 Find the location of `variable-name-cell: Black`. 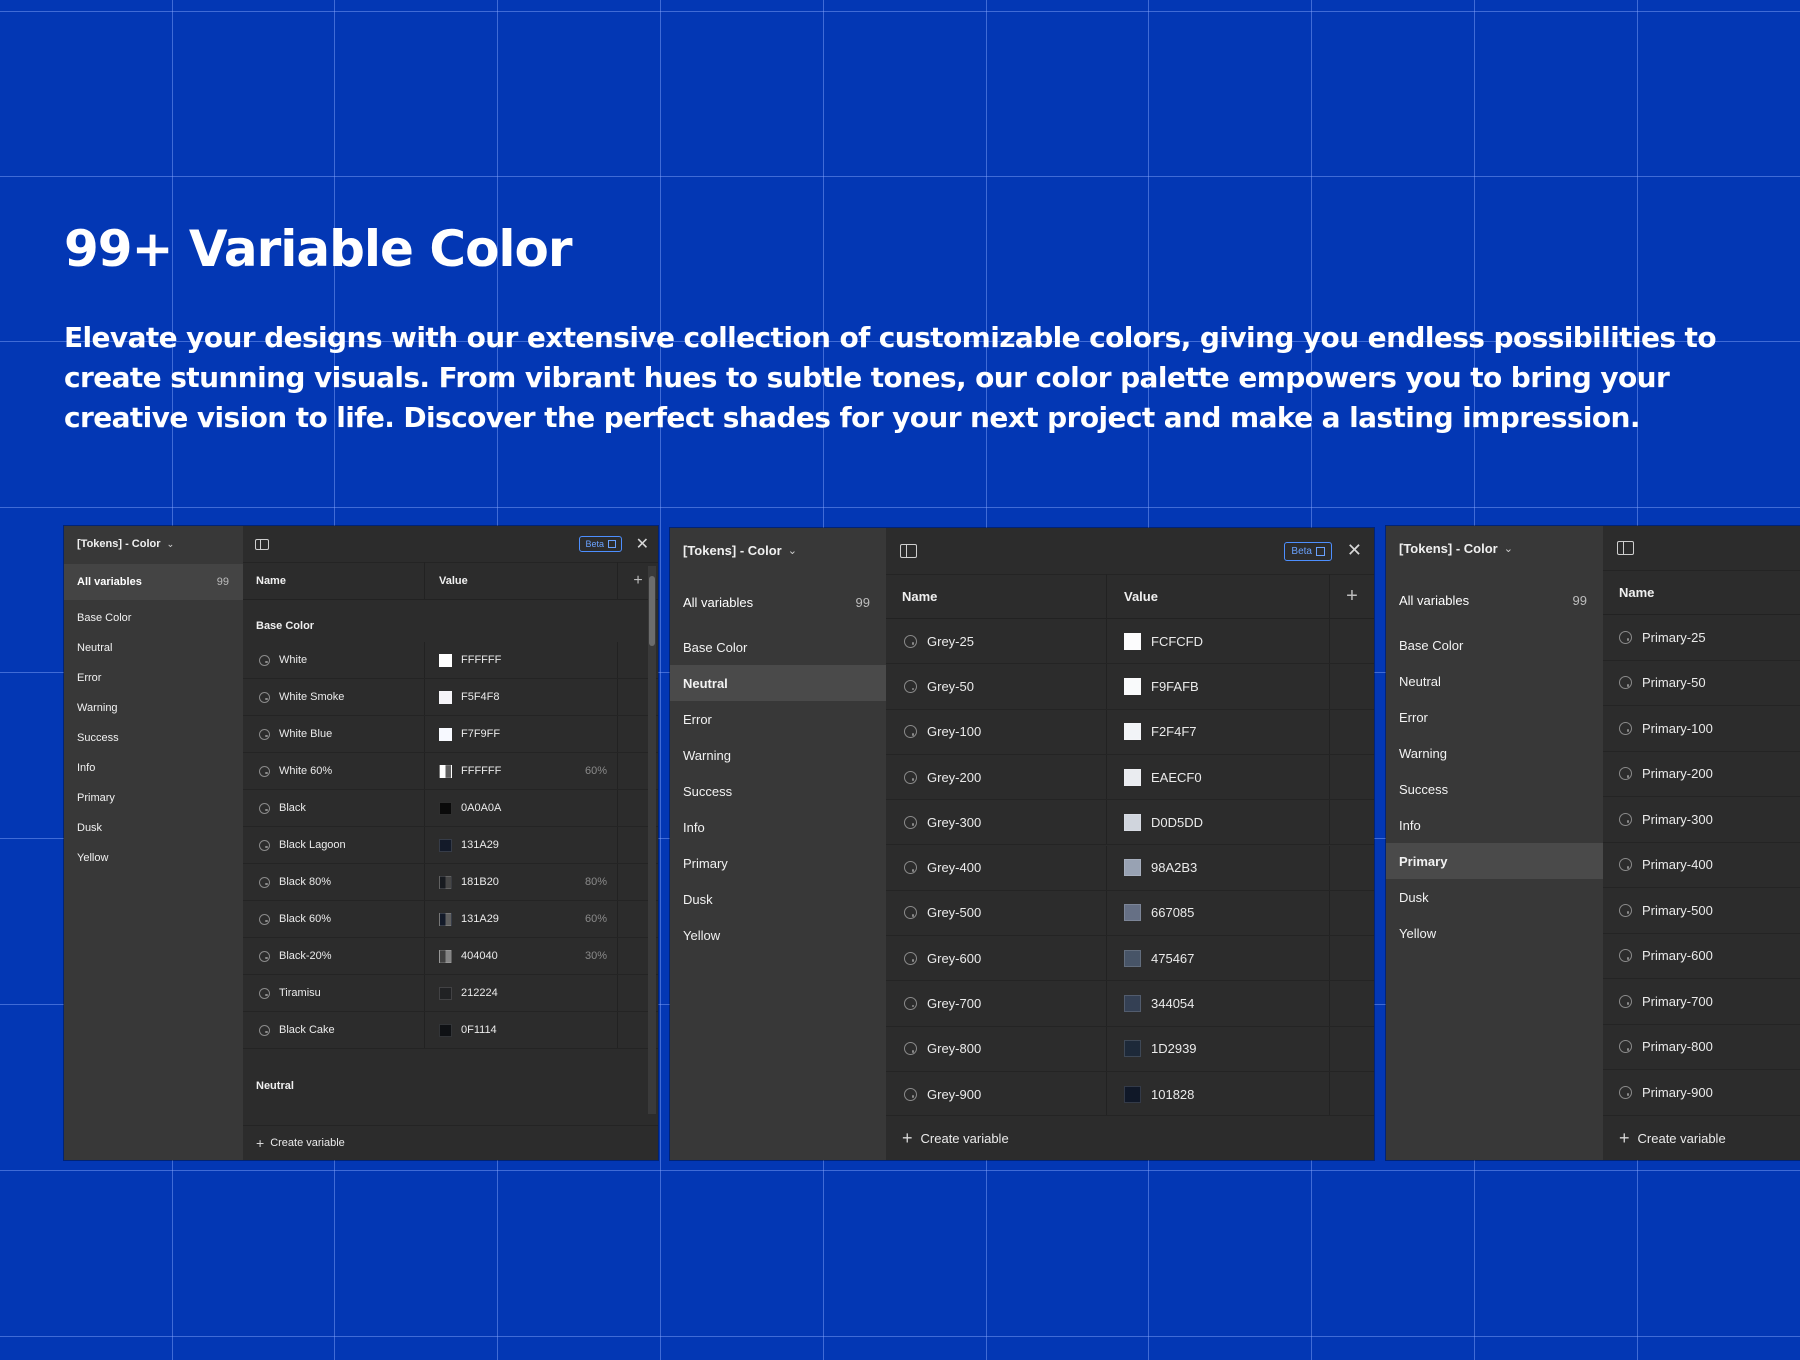

variable-name-cell: Black is located at coordinates (334, 808).